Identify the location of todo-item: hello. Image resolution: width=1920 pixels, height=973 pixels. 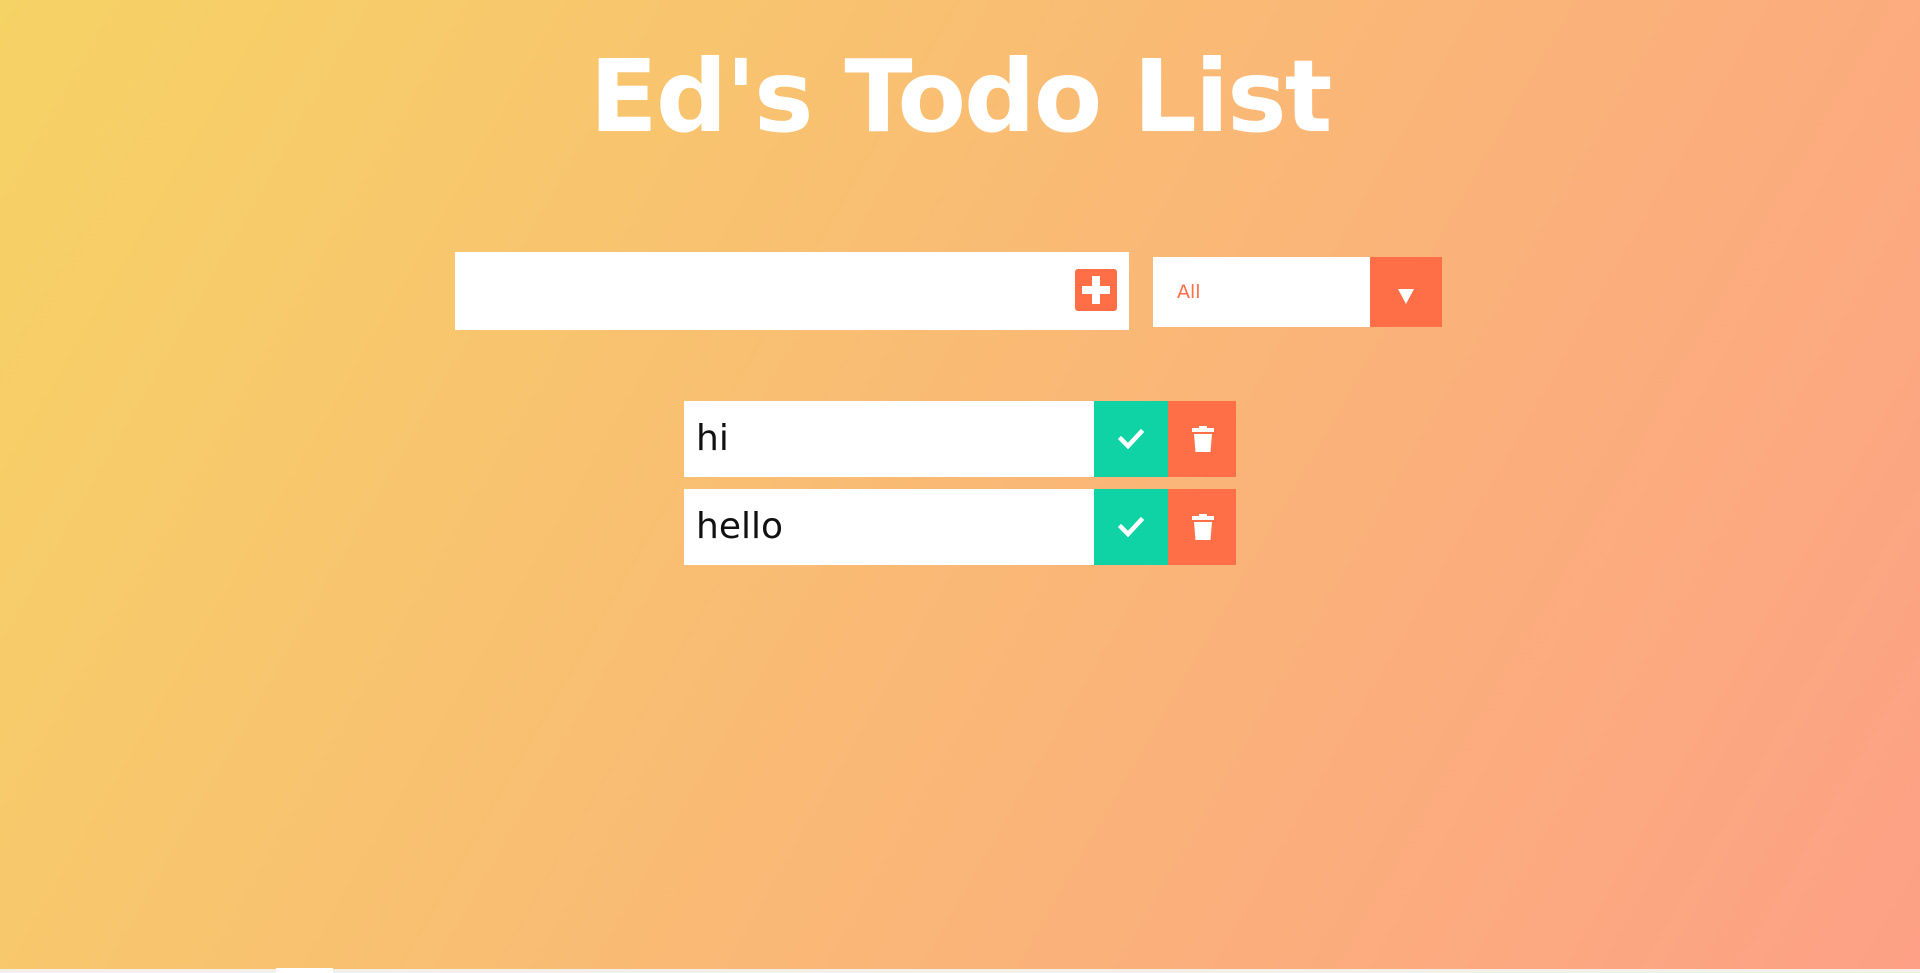
(960, 527).